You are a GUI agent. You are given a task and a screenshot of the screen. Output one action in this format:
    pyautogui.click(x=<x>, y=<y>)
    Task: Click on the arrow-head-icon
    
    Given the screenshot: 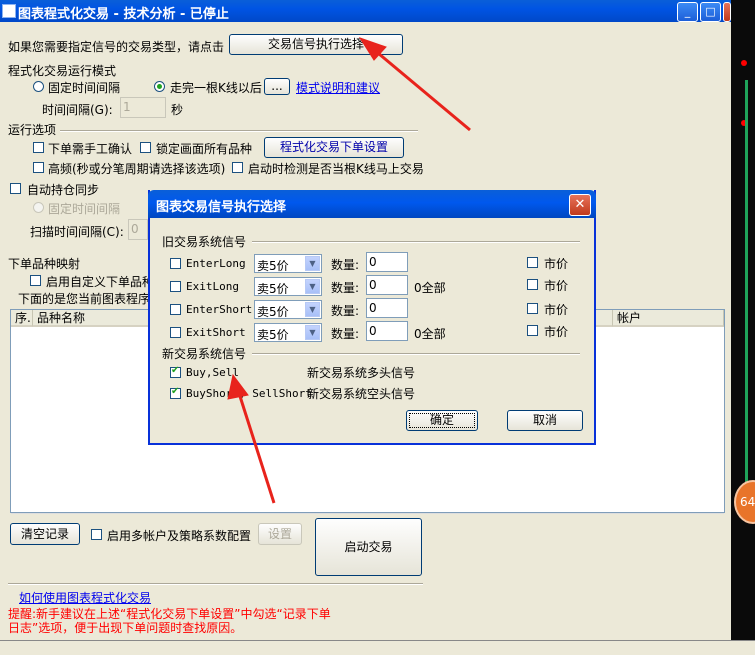 What is the action you would take?
    pyautogui.click(x=238, y=386)
    